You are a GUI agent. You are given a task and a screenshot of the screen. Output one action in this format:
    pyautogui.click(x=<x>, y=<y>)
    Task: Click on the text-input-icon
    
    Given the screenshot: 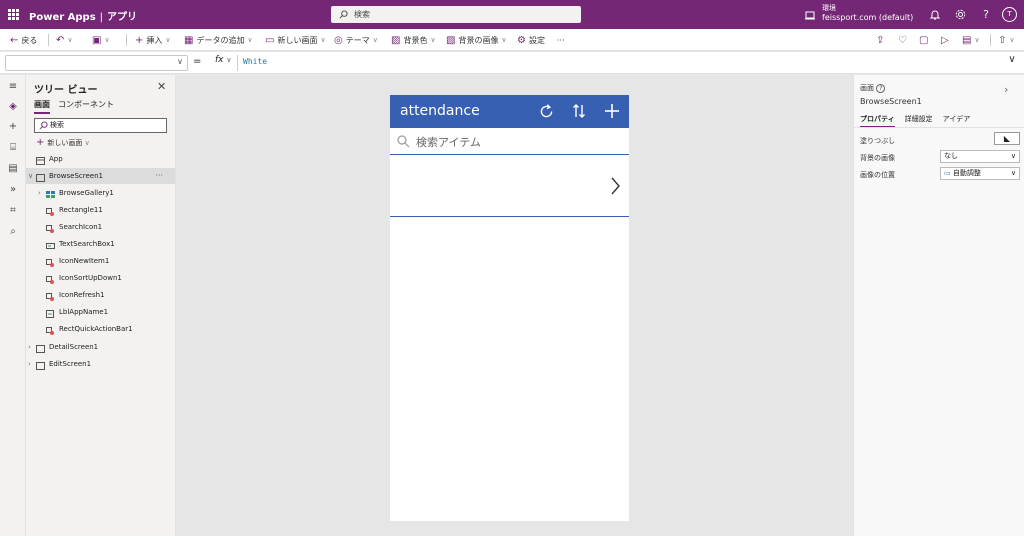 What is the action you would take?
    pyautogui.click(x=50, y=244)
    